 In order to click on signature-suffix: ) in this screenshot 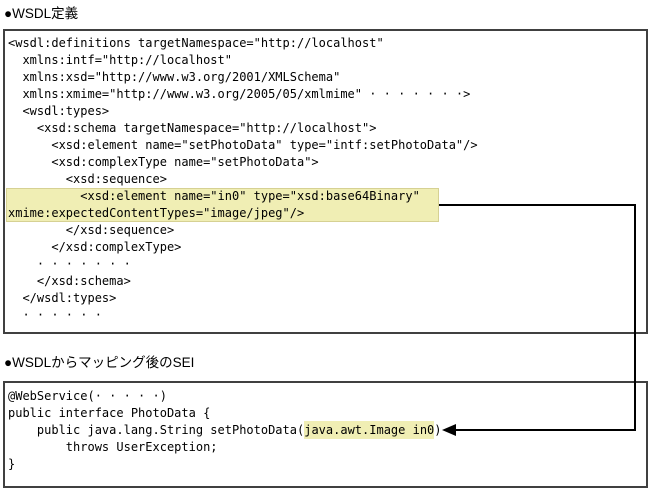, I will do `click(438, 430)`.